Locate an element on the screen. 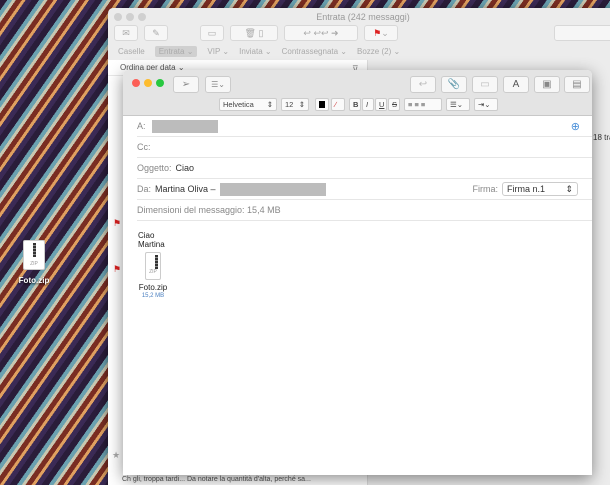  fav-contrassegnata: Contrassegnata ⌄ is located at coordinates (314, 51).